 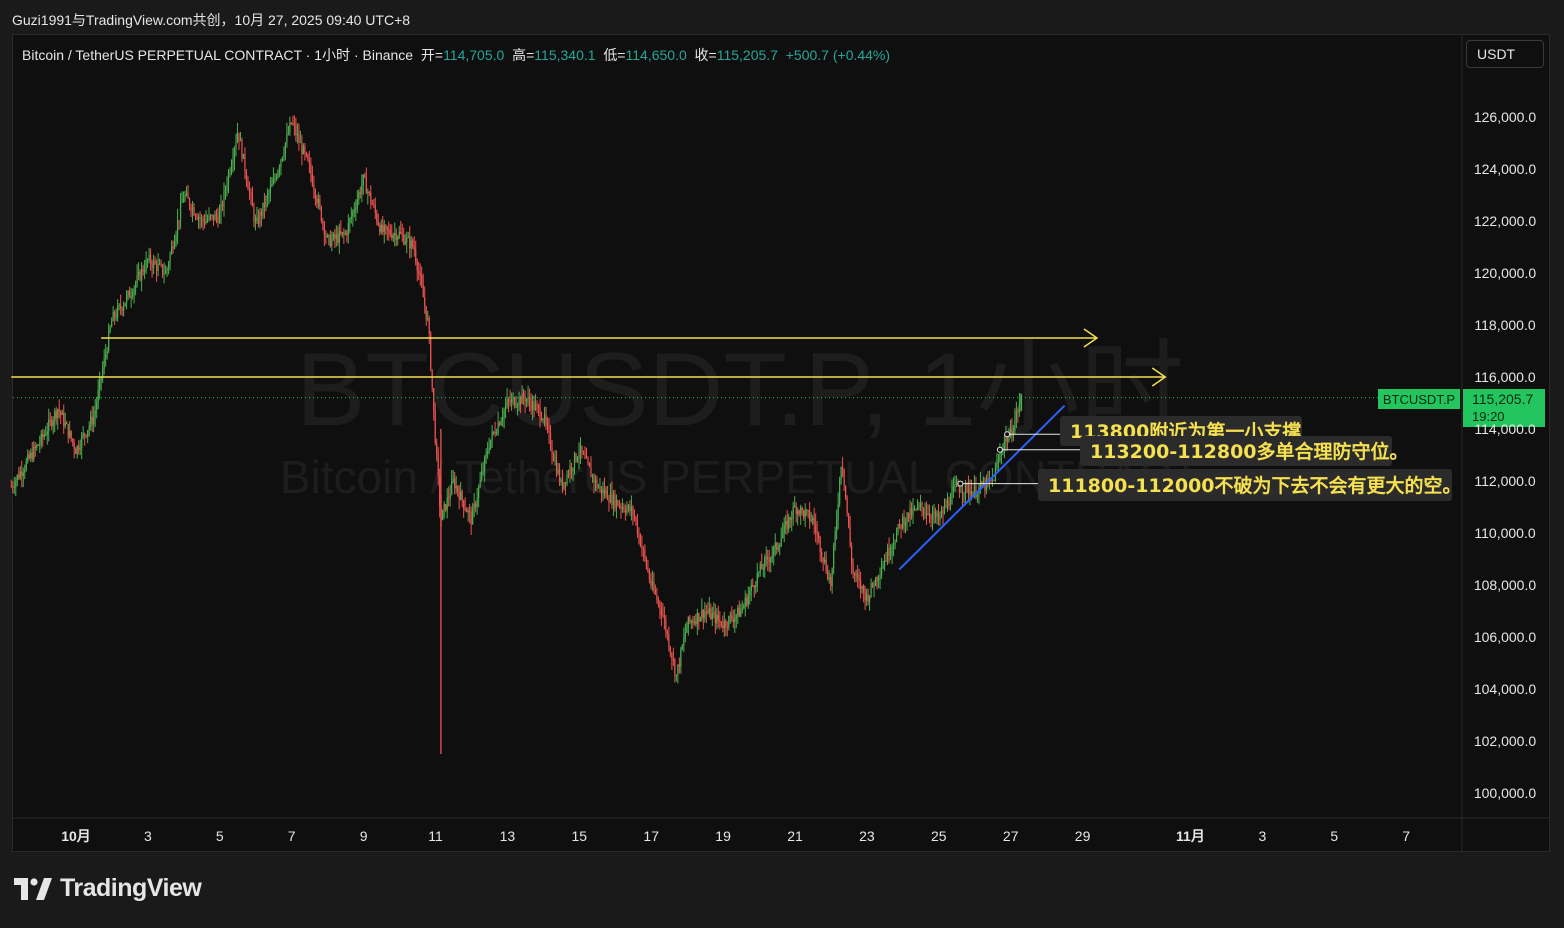 I want to click on x-tick-label: 5, so click(x=1334, y=836).